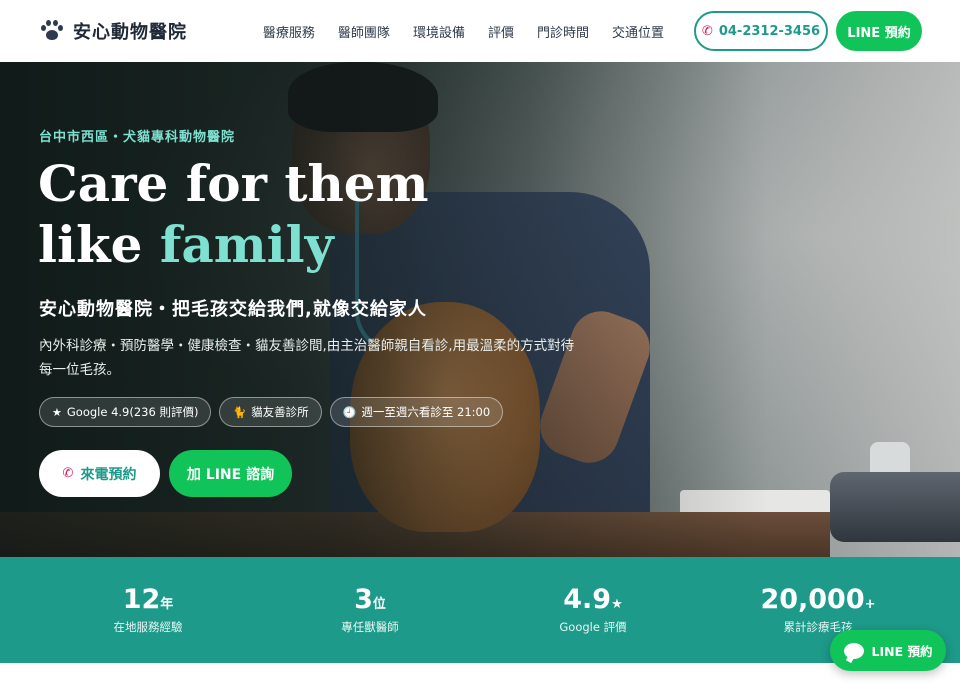  What do you see at coordinates (439, 31) in the screenshot?
I see `menu-item-facilities: 環境設備` at bounding box center [439, 31].